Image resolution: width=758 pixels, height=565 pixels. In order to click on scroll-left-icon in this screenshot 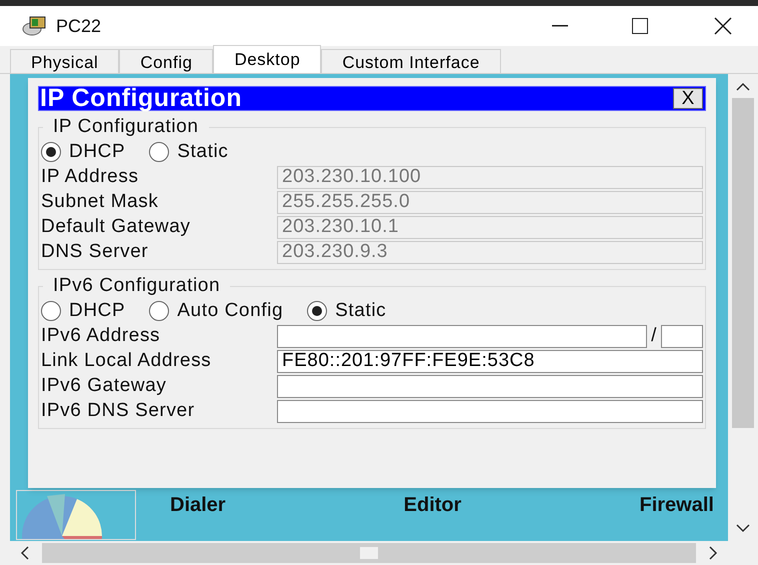, I will do `click(25, 553)`.